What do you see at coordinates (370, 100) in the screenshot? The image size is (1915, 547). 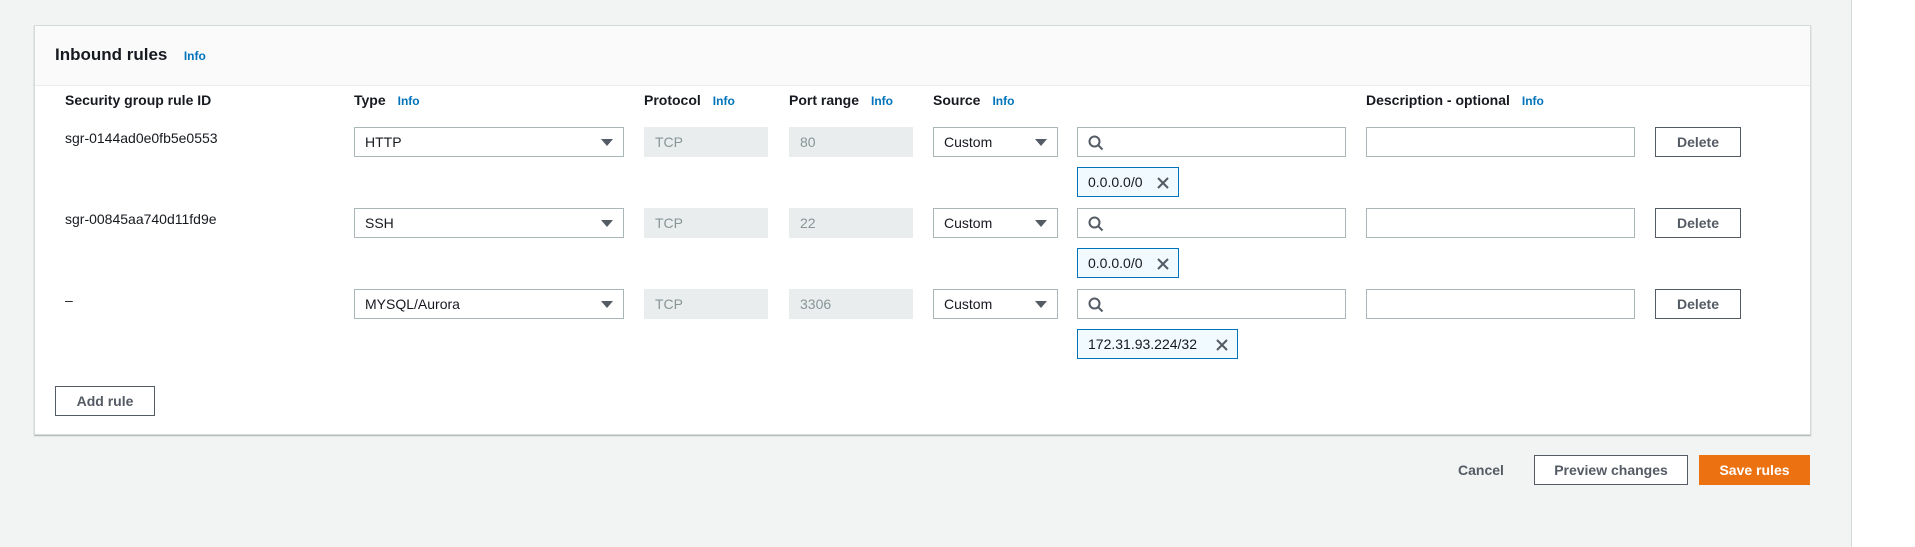 I see `col-type-label: Type` at bounding box center [370, 100].